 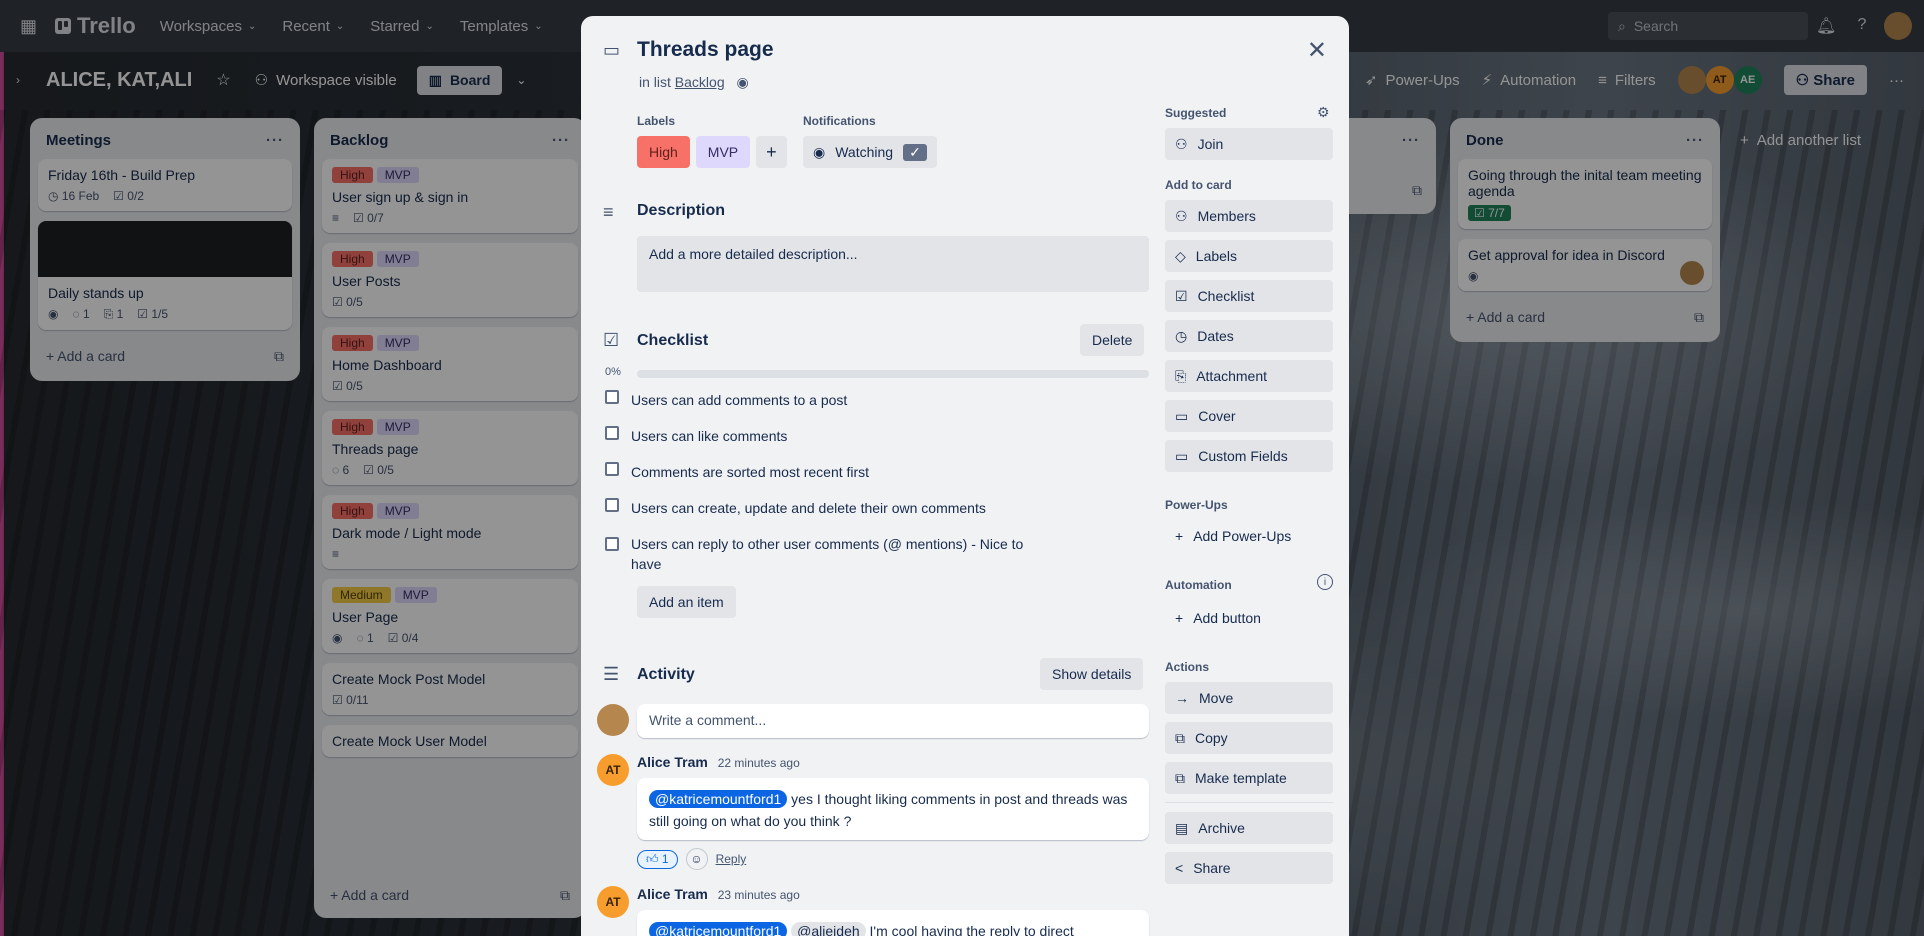 What do you see at coordinates (686, 602) in the screenshot?
I see `add-checklist-item-button: Add an item` at bounding box center [686, 602].